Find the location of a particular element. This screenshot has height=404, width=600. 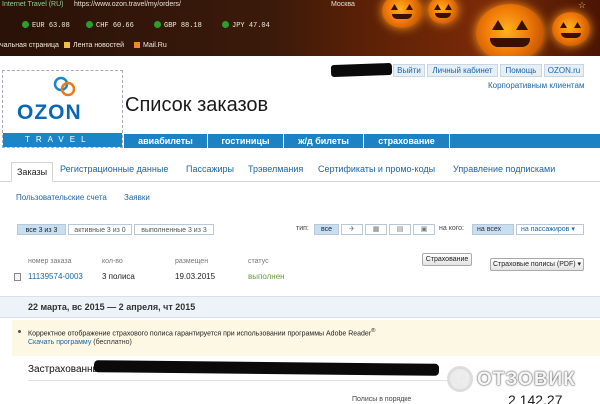

mailru-icon is located at coordinates (137, 45).